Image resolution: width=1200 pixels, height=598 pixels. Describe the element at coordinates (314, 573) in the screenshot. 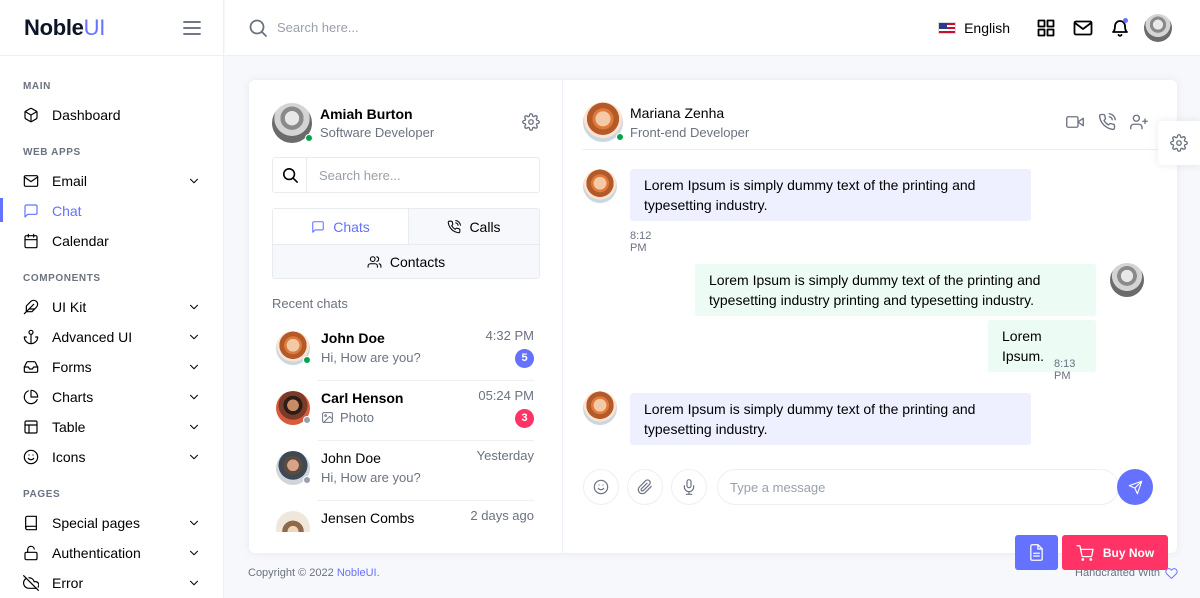

I see `copyright: Copyright © 2022 NobleUI.` at that location.